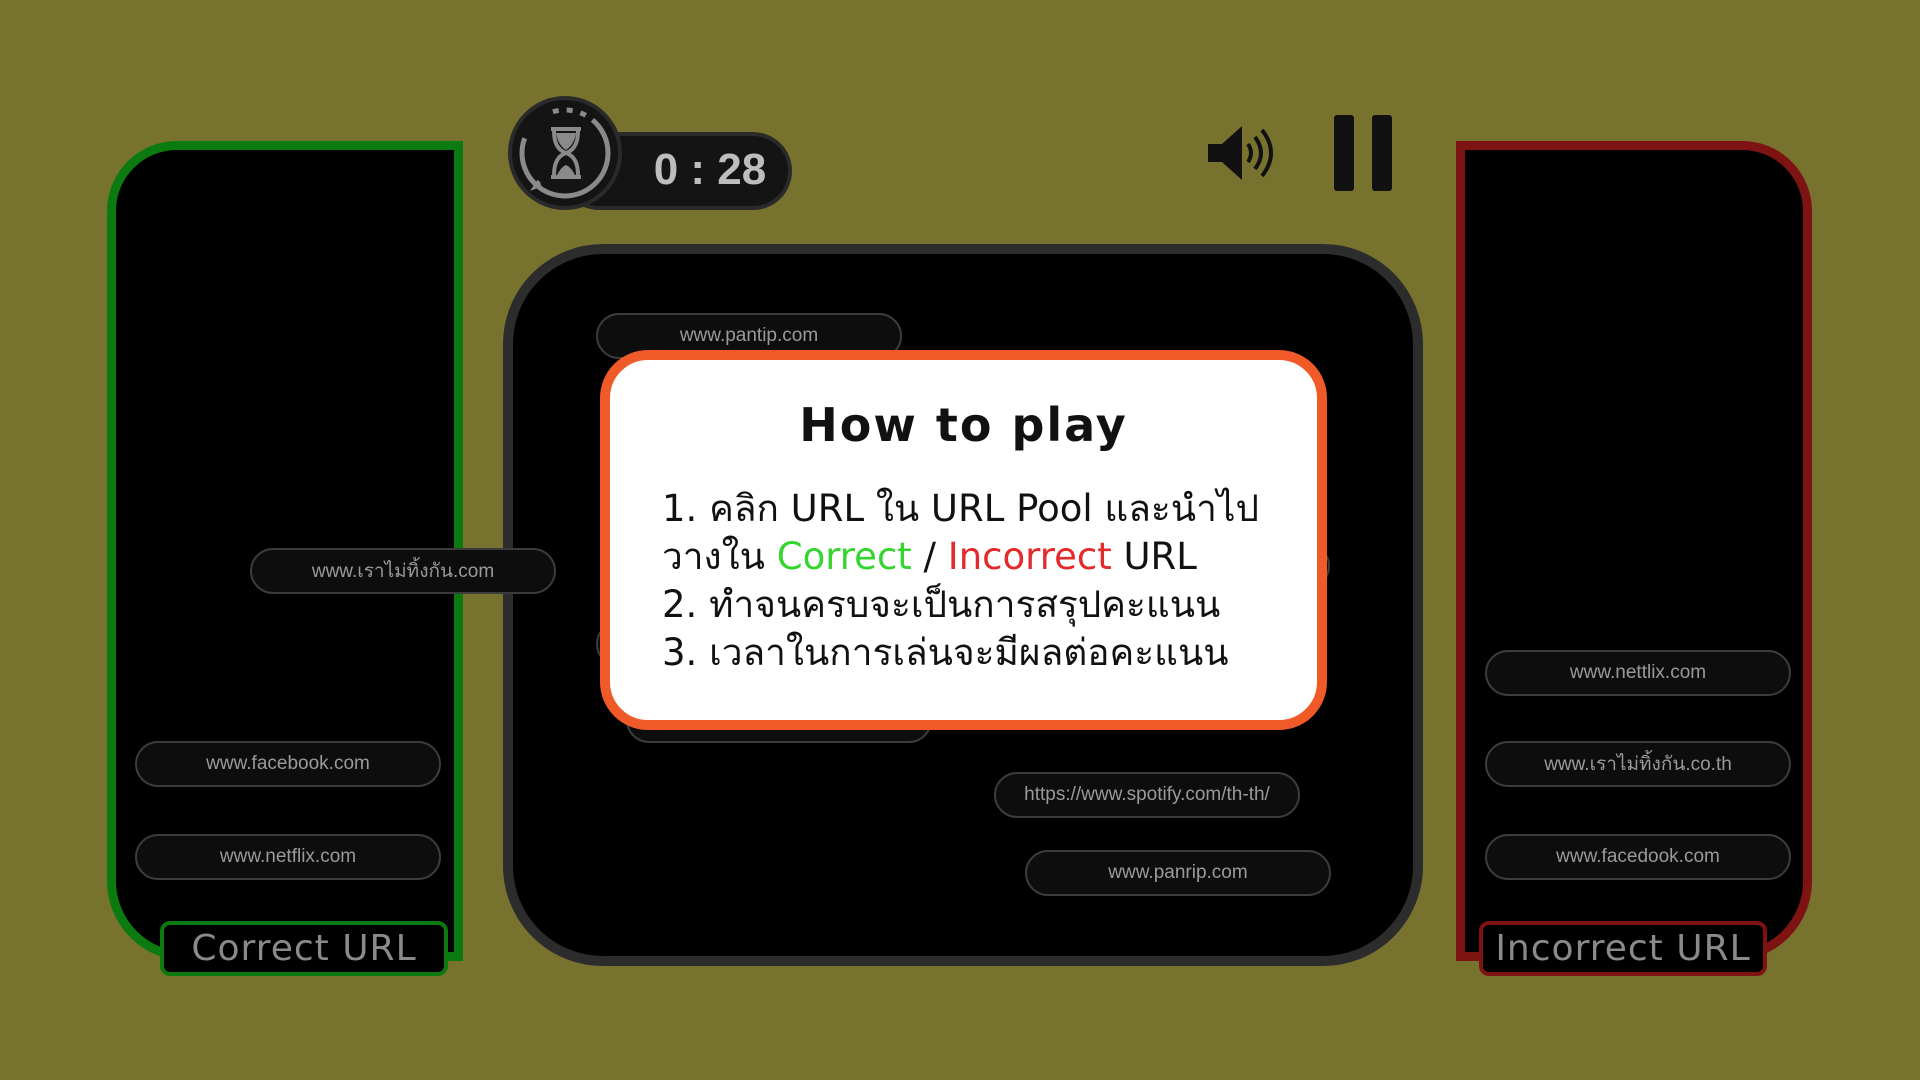 The width and height of the screenshot is (1920, 1080). I want to click on timer-display: 0 : 28, so click(710, 169).